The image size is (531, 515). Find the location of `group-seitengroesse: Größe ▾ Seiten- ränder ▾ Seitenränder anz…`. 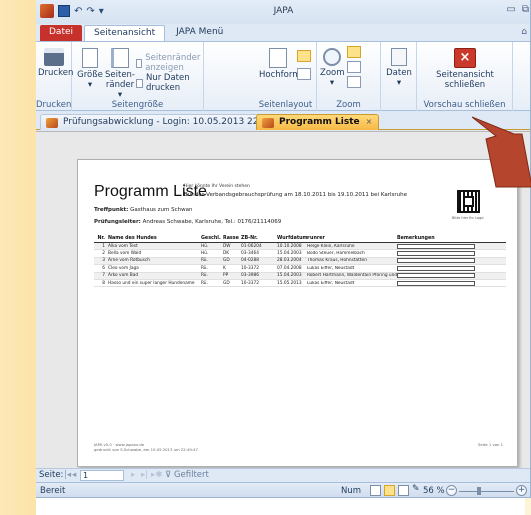

group-seitengroesse: Größe ▾ Seiten- ränder ▾ Seitenränder anz… is located at coordinates (138, 76).